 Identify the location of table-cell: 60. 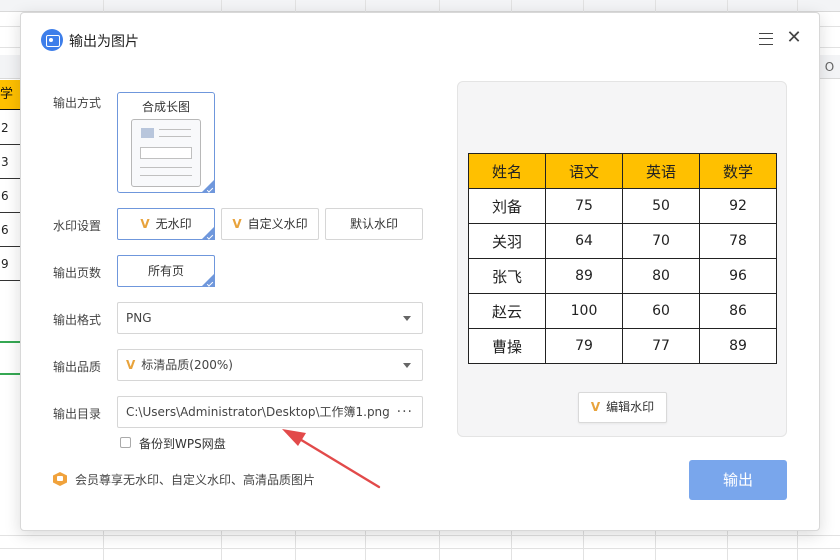
(661, 311).